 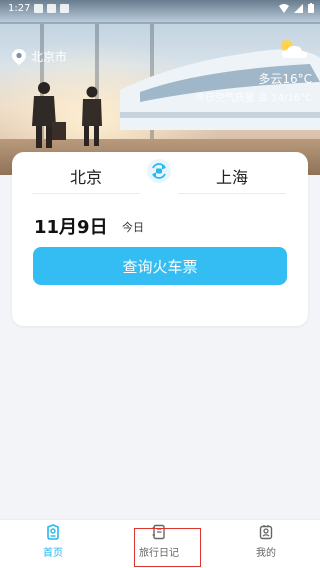 What do you see at coordinates (19, 8) in the screenshot?
I see `status-time: 1:27` at bounding box center [19, 8].